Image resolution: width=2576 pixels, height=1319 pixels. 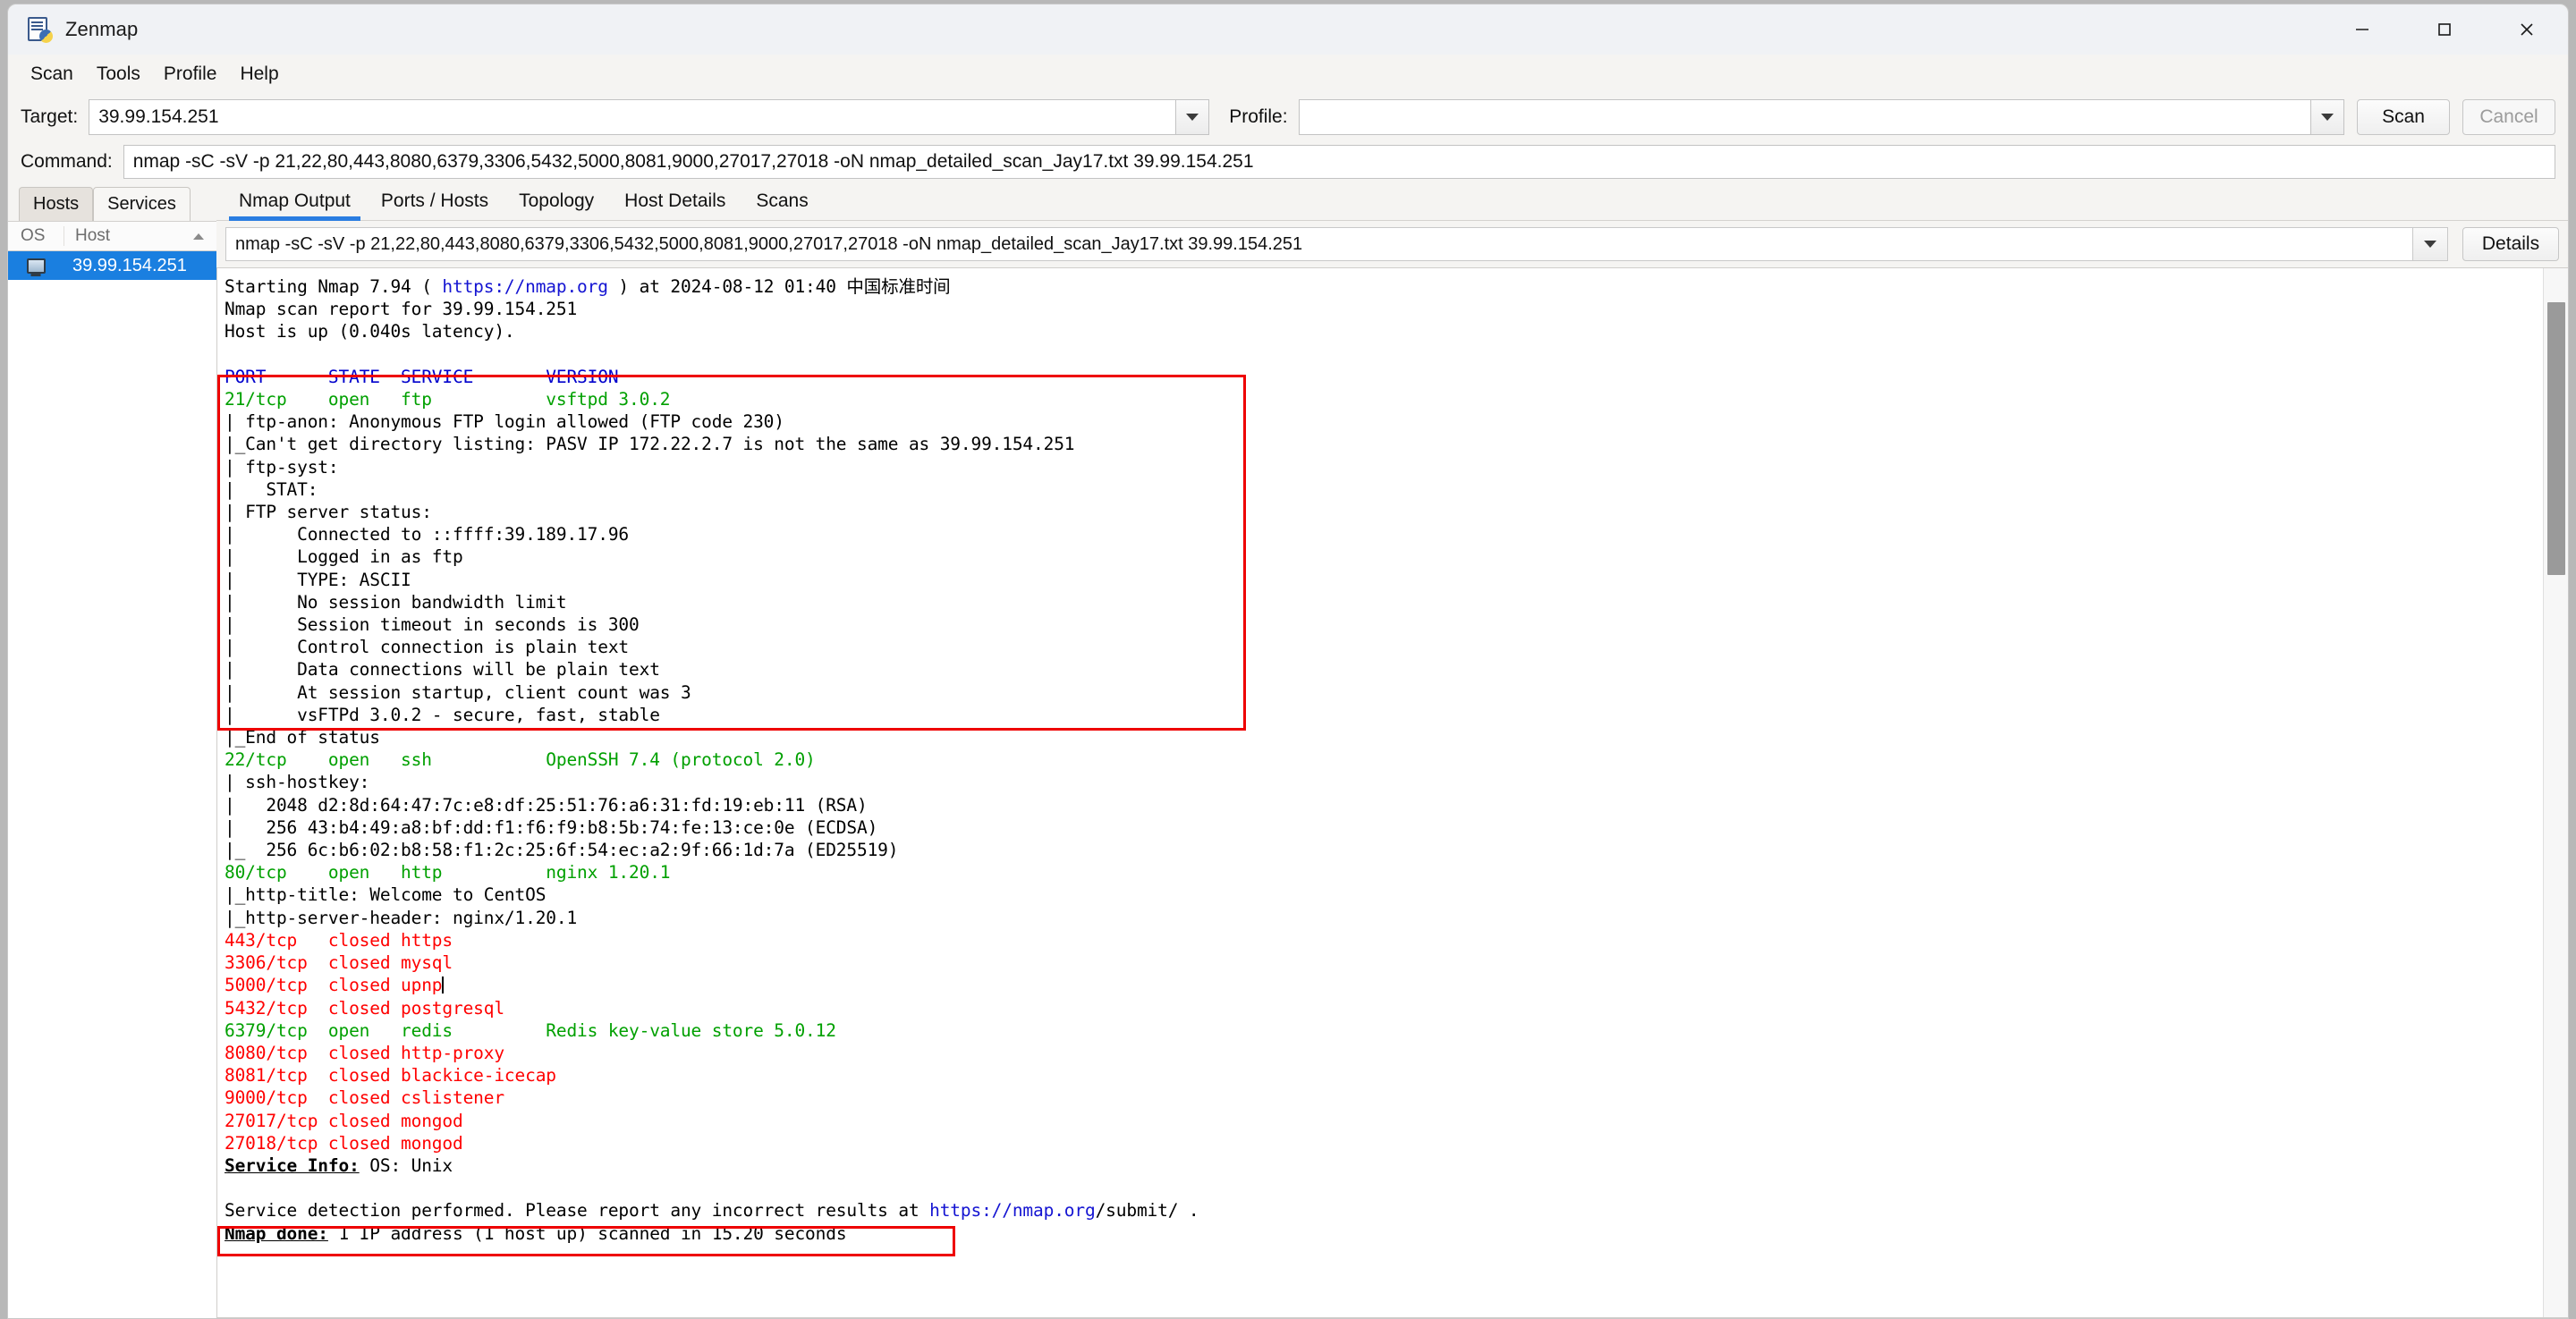 I want to click on profile-label: Profile:, so click(x=1258, y=116).